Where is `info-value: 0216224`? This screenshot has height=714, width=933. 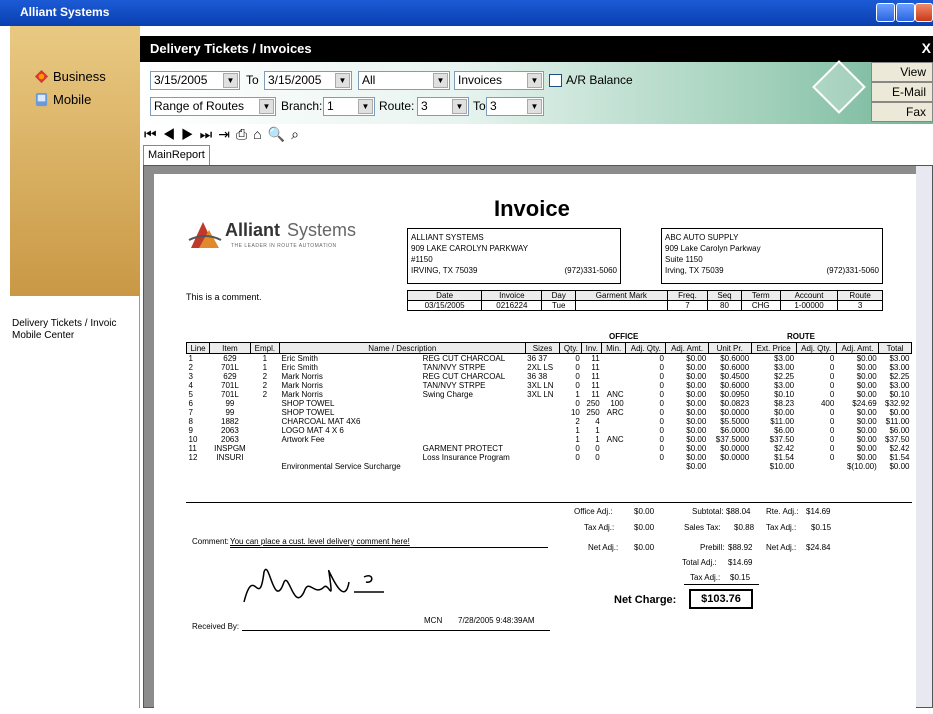 info-value: 0216224 is located at coordinates (512, 305).